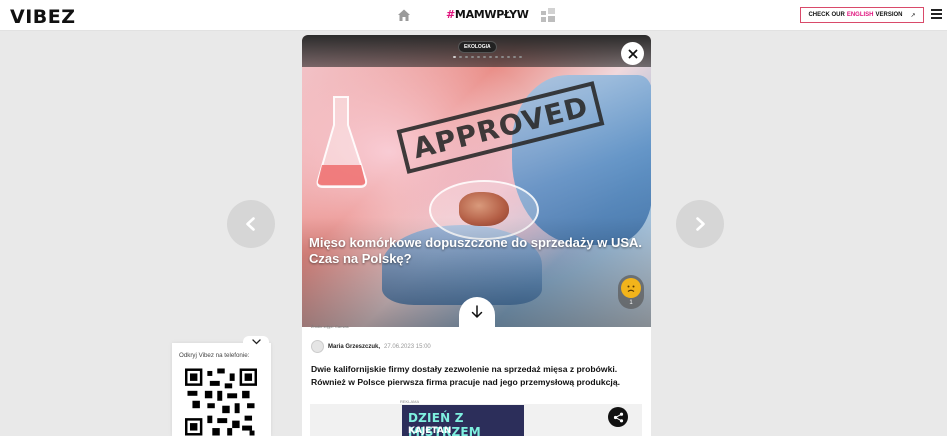 The height and width of the screenshot is (436, 947). Describe the element at coordinates (913, 15) in the screenshot. I see `external-arrow-icon: ↗` at that location.